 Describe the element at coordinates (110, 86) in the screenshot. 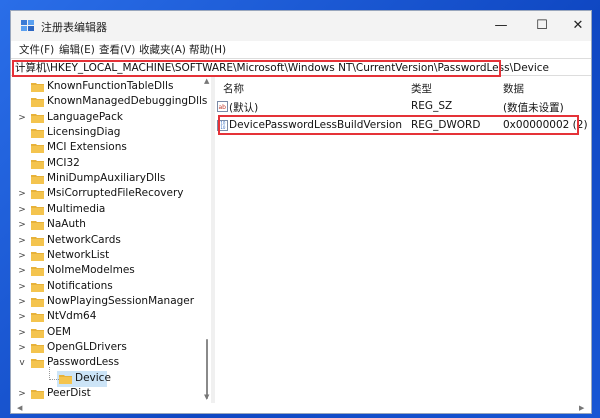

I see `tree-item-label: KnownFunctionTableDlls` at that location.